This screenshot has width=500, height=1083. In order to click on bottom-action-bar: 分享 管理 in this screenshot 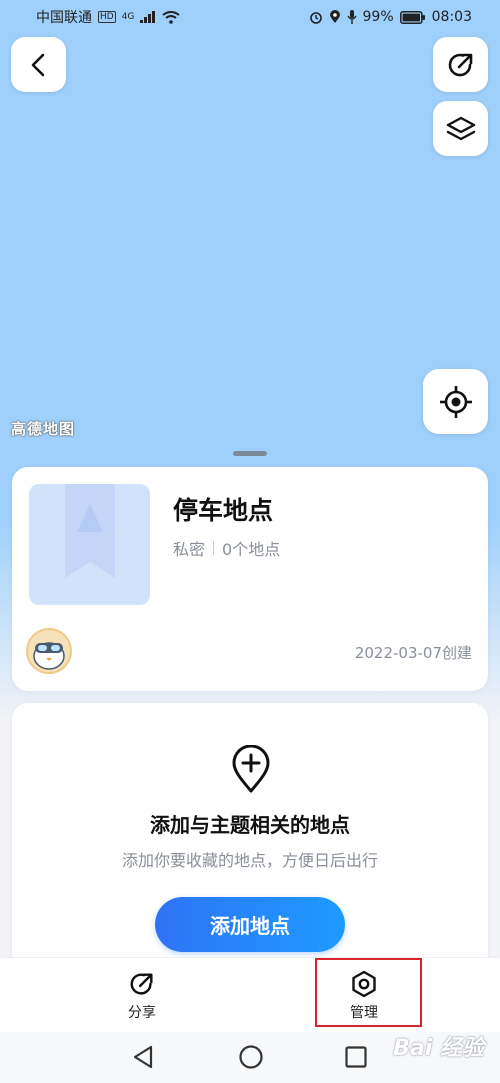, I will do `click(250, 995)`.